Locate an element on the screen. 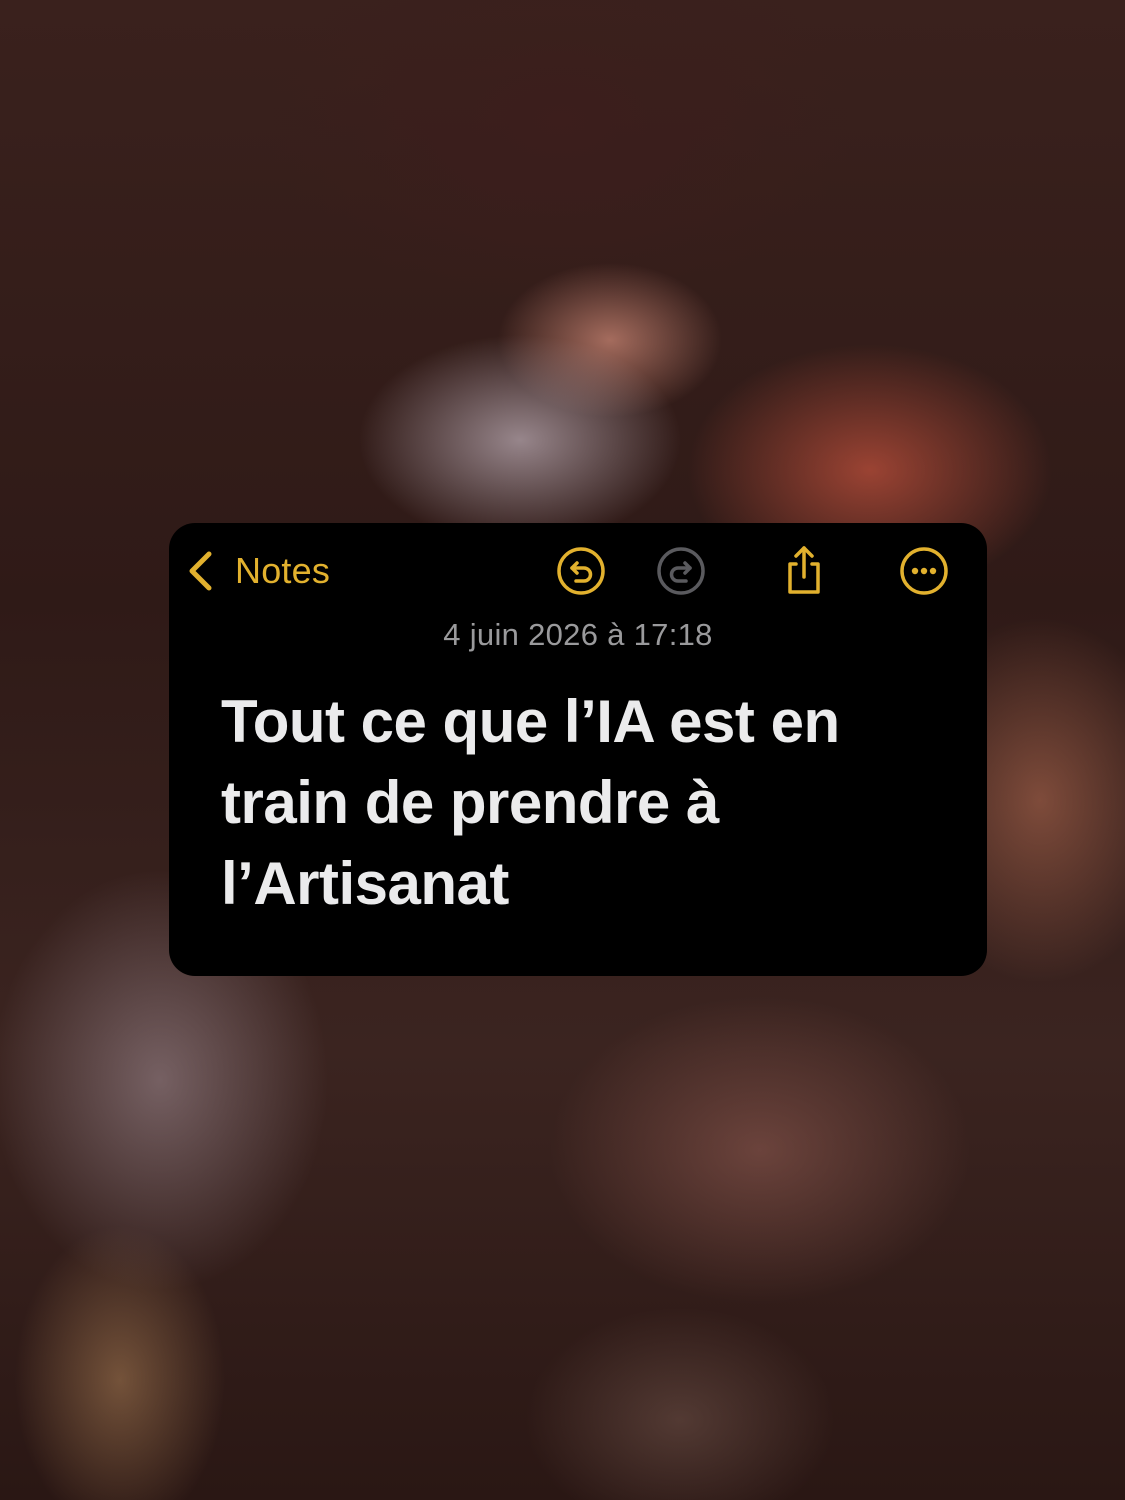  more-icon is located at coordinates (924, 571).